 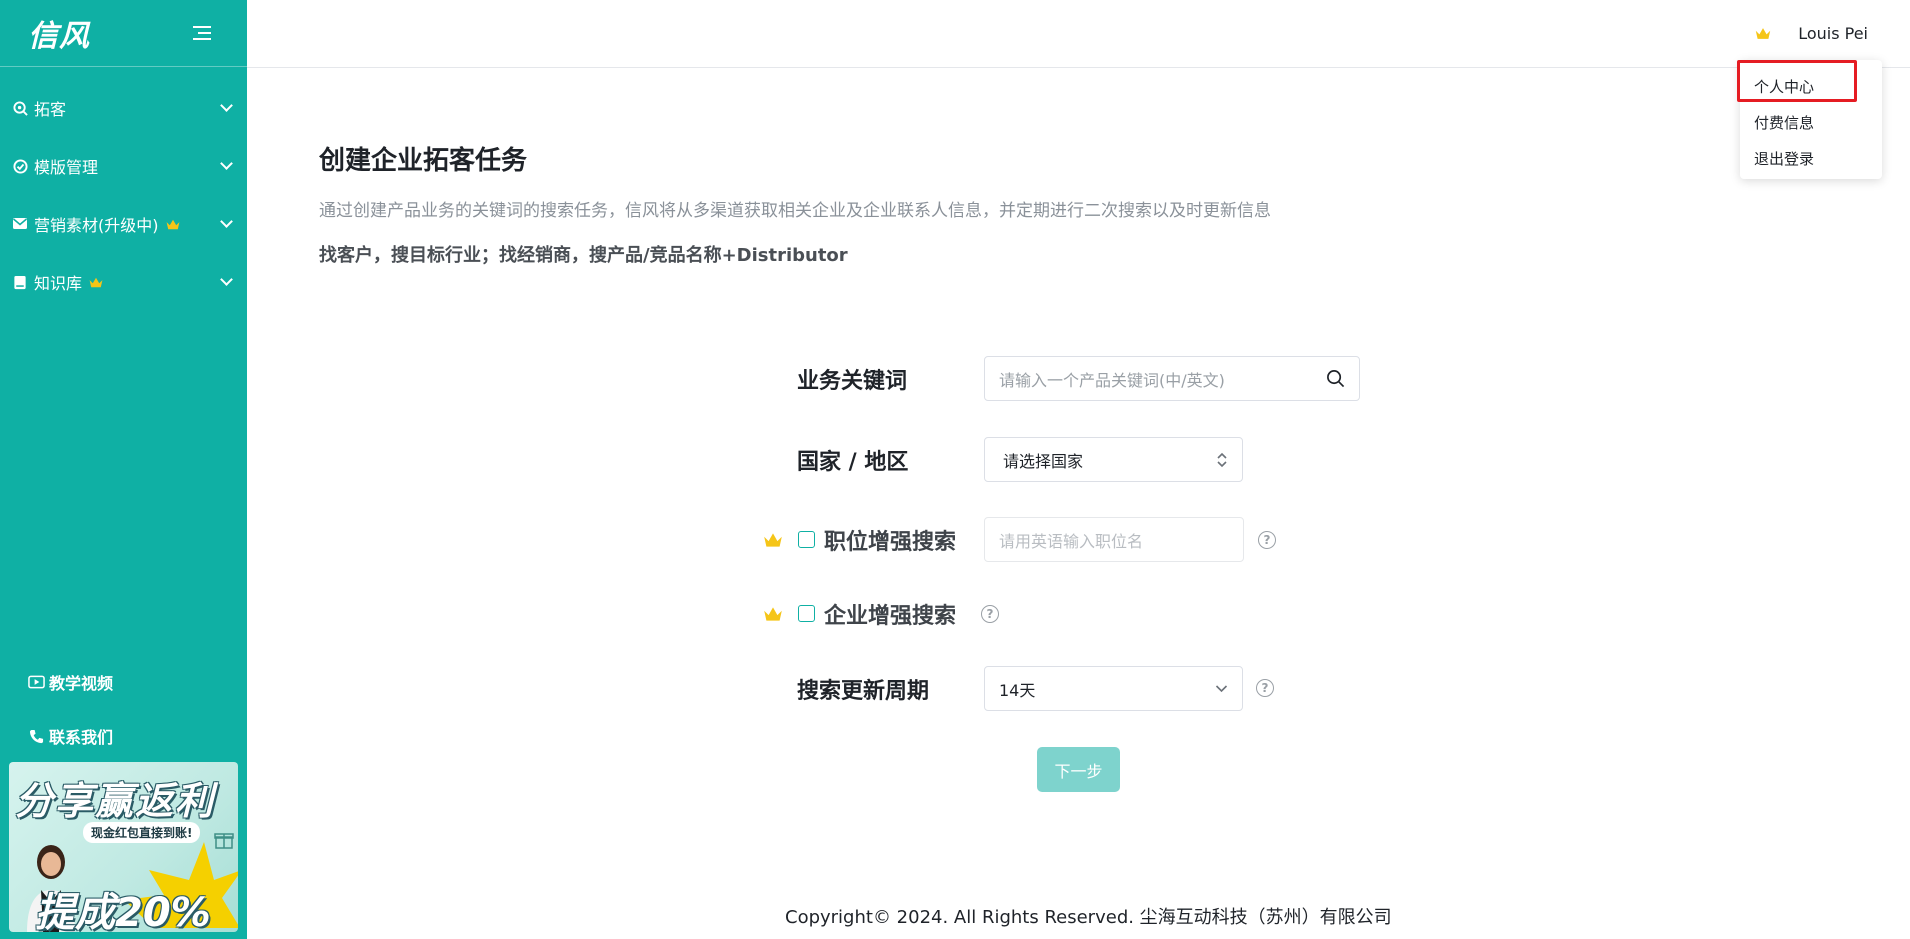 I want to click on position-input: 请用英语输入职位名, so click(x=1114, y=539).